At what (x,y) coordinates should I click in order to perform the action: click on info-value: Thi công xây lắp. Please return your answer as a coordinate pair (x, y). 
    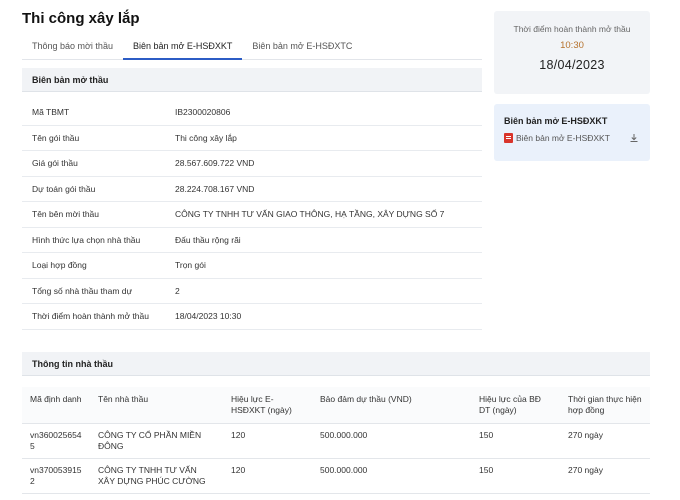
    Looking at the image, I should click on (206, 137).